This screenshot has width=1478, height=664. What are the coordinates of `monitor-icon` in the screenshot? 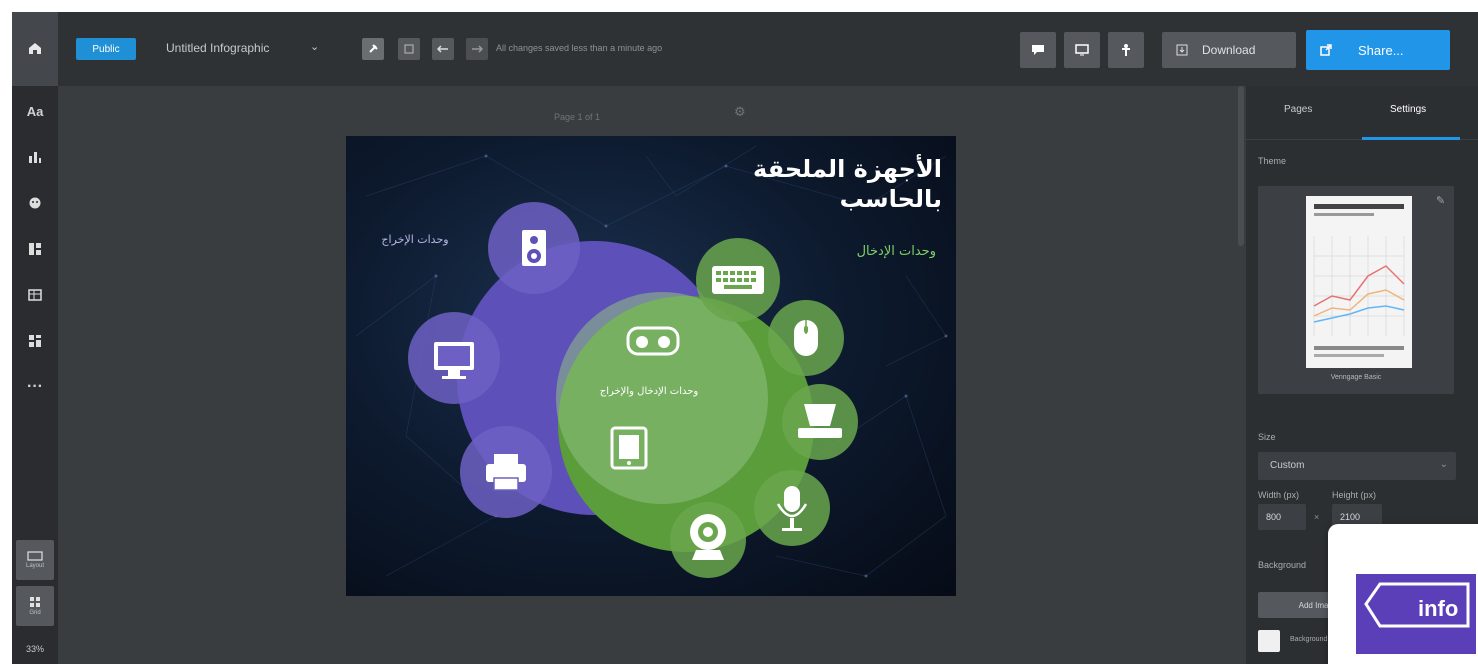 It's located at (1082, 50).